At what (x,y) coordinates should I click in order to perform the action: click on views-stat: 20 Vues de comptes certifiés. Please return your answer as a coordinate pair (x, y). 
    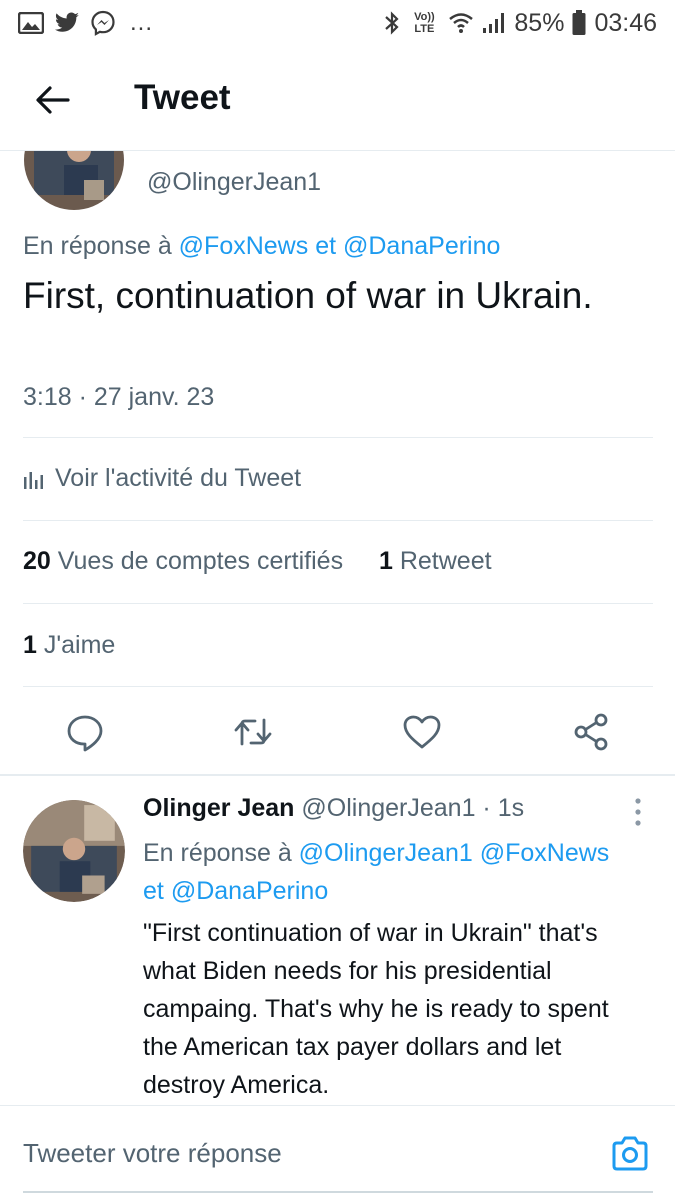
    Looking at the image, I should click on (183, 561).